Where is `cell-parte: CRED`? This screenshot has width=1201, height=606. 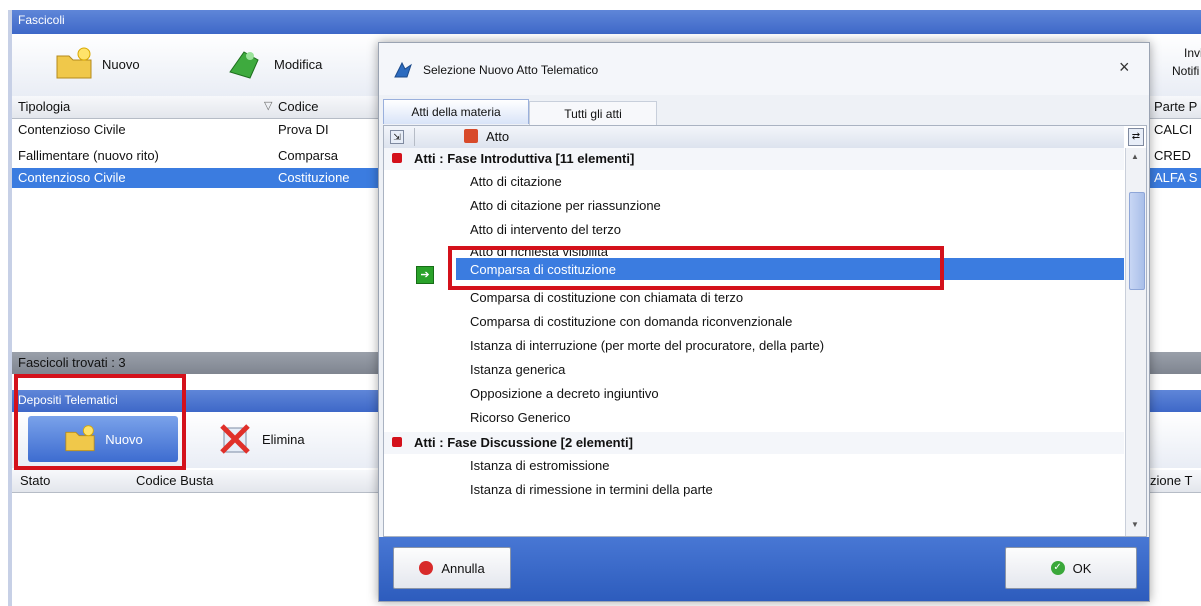
cell-parte: CRED is located at coordinates (1172, 155).